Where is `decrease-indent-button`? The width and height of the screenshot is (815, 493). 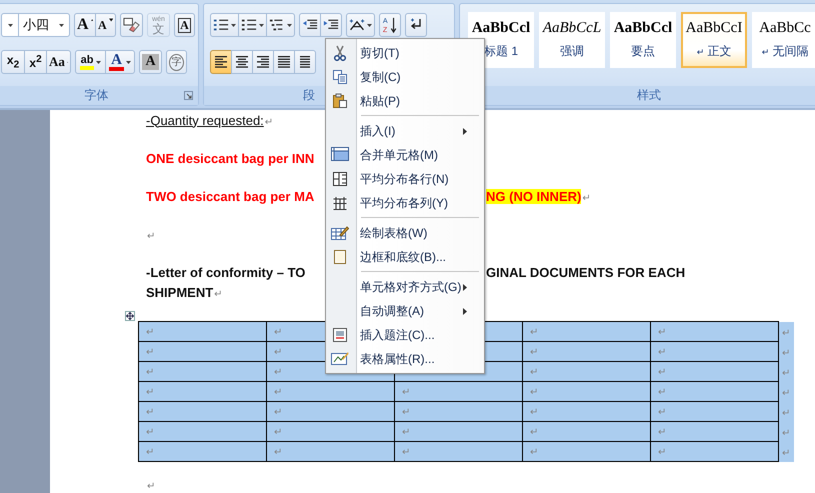 decrease-indent-button is located at coordinates (310, 25).